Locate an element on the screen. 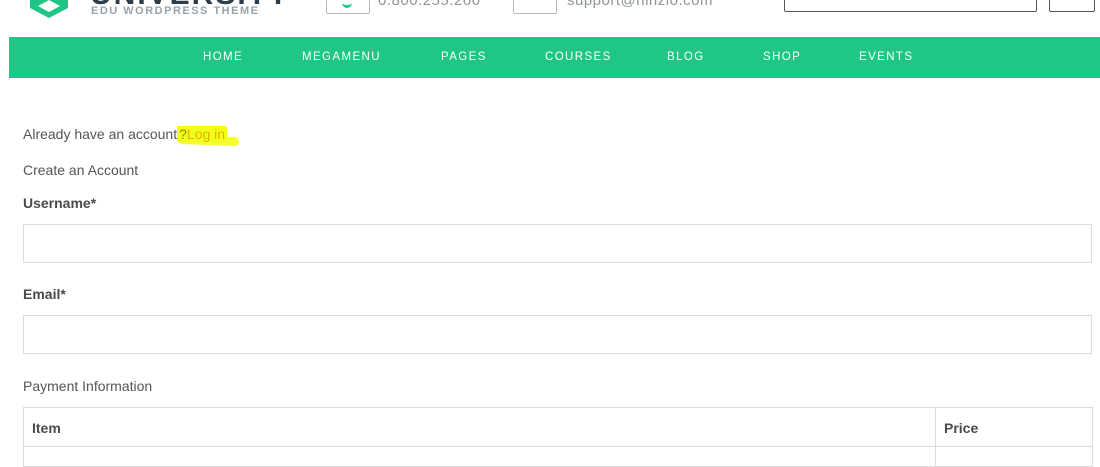 This screenshot has height=467, width=1100. already-text: Already have an account is located at coordinates (100, 134).